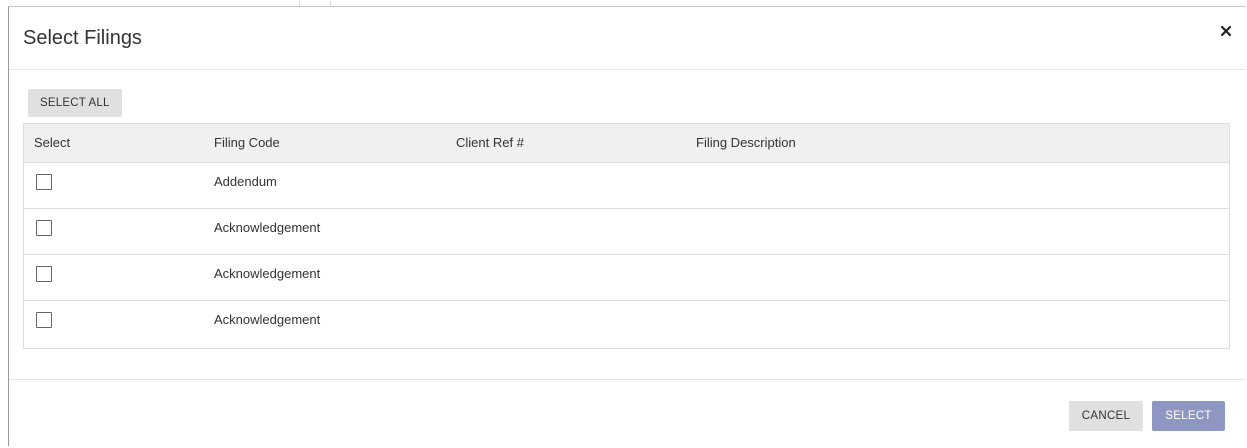 The image size is (1247, 448). Describe the element at coordinates (1188, 416) in the screenshot. I see `select-button: SELECT` at that location.